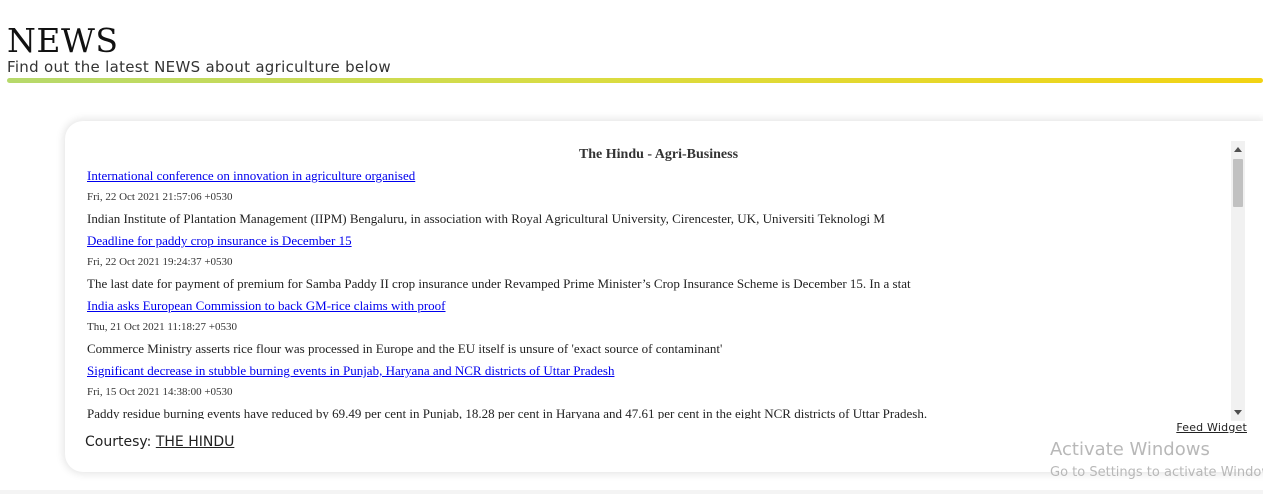 The width and height of the screenshot is (1263, 494). I want to click on scroll-down-arrow-icon, so click(1238, 412).